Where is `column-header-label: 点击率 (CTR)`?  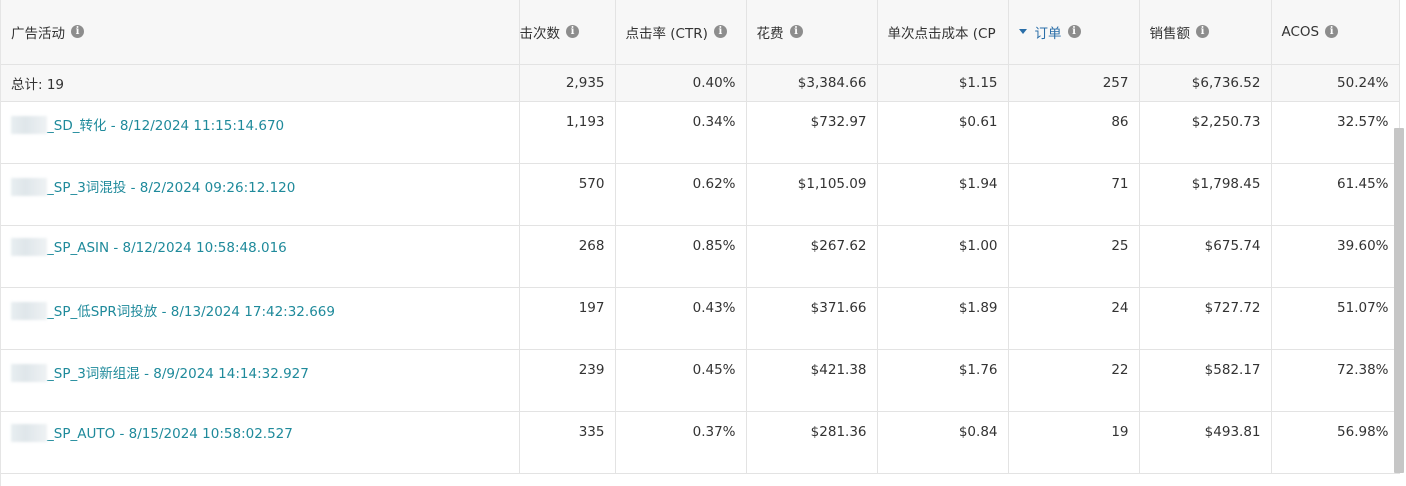
column-header-label: 点击率 (CTR) is located at coordinates (666, 33).